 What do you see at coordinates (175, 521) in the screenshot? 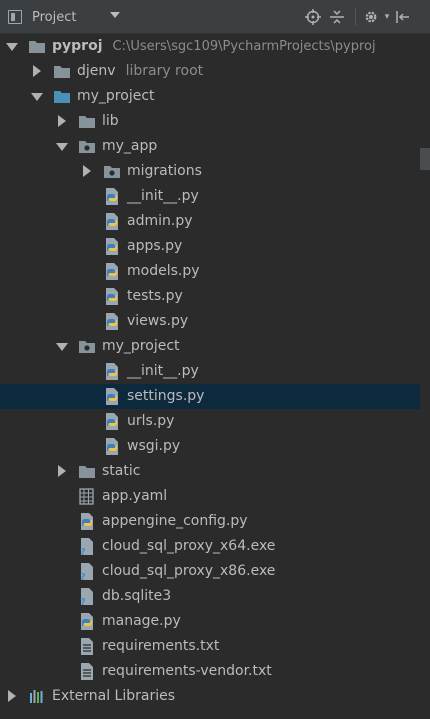
I see `tree-item-label: appengine_config.py` at bounding box center [175, 521].